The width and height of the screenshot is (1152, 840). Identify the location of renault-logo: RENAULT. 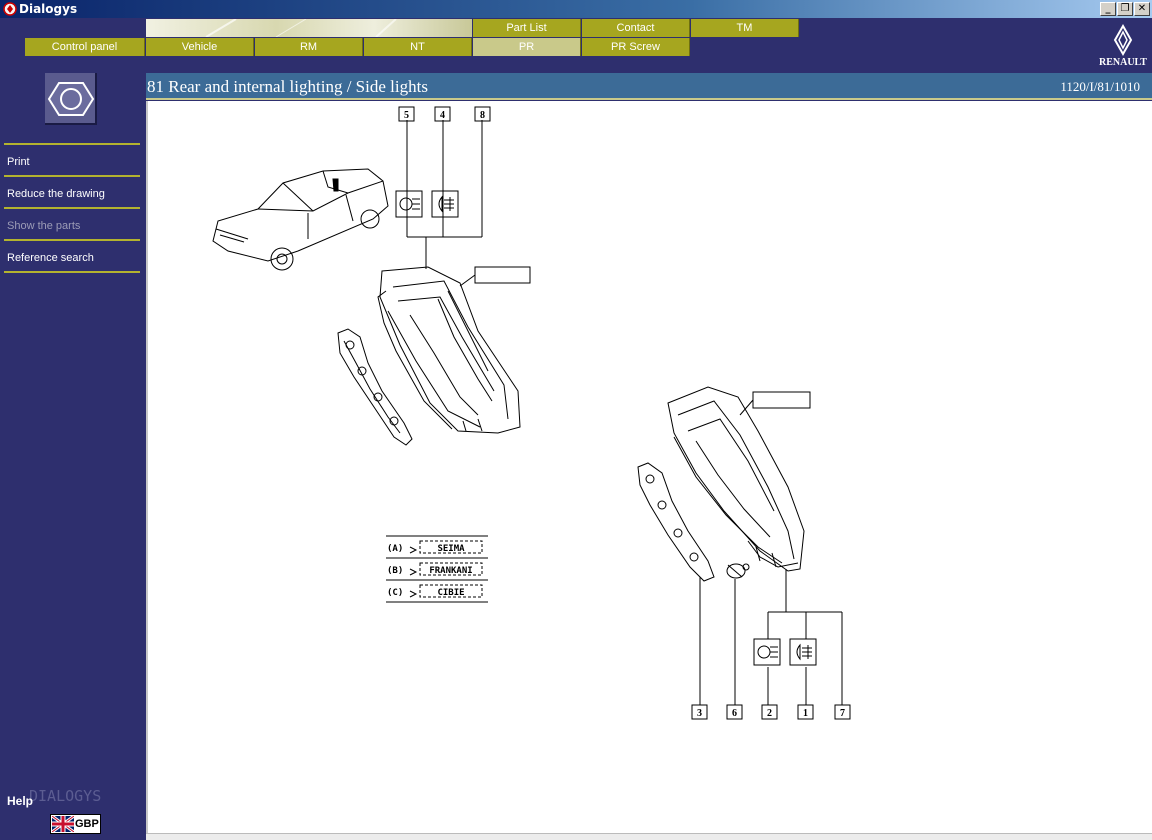
(1123, 46).